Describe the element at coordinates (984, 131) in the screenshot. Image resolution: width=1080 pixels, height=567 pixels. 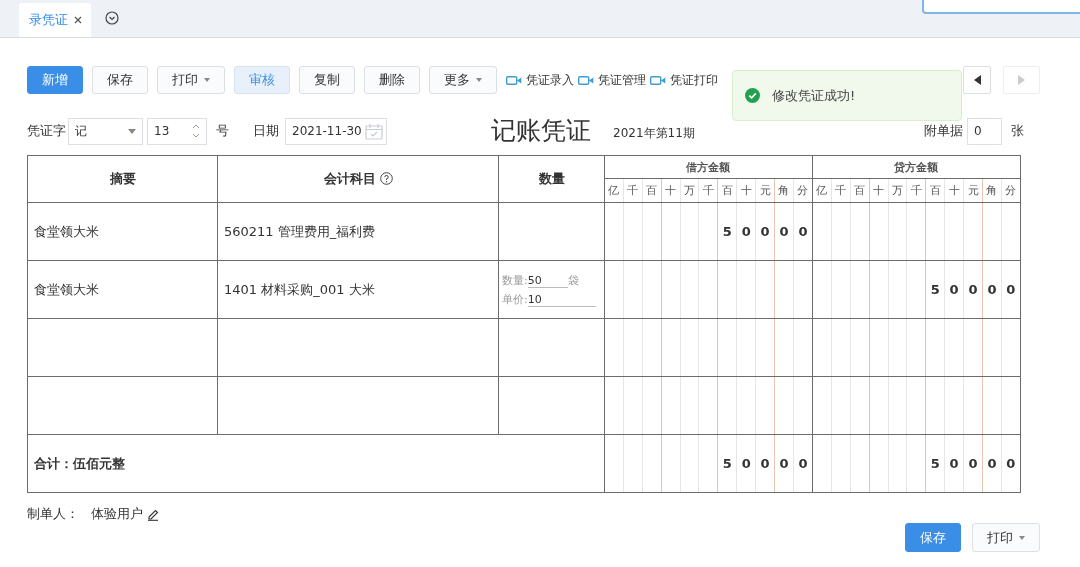
I see `attachments-field: 0` at that location.